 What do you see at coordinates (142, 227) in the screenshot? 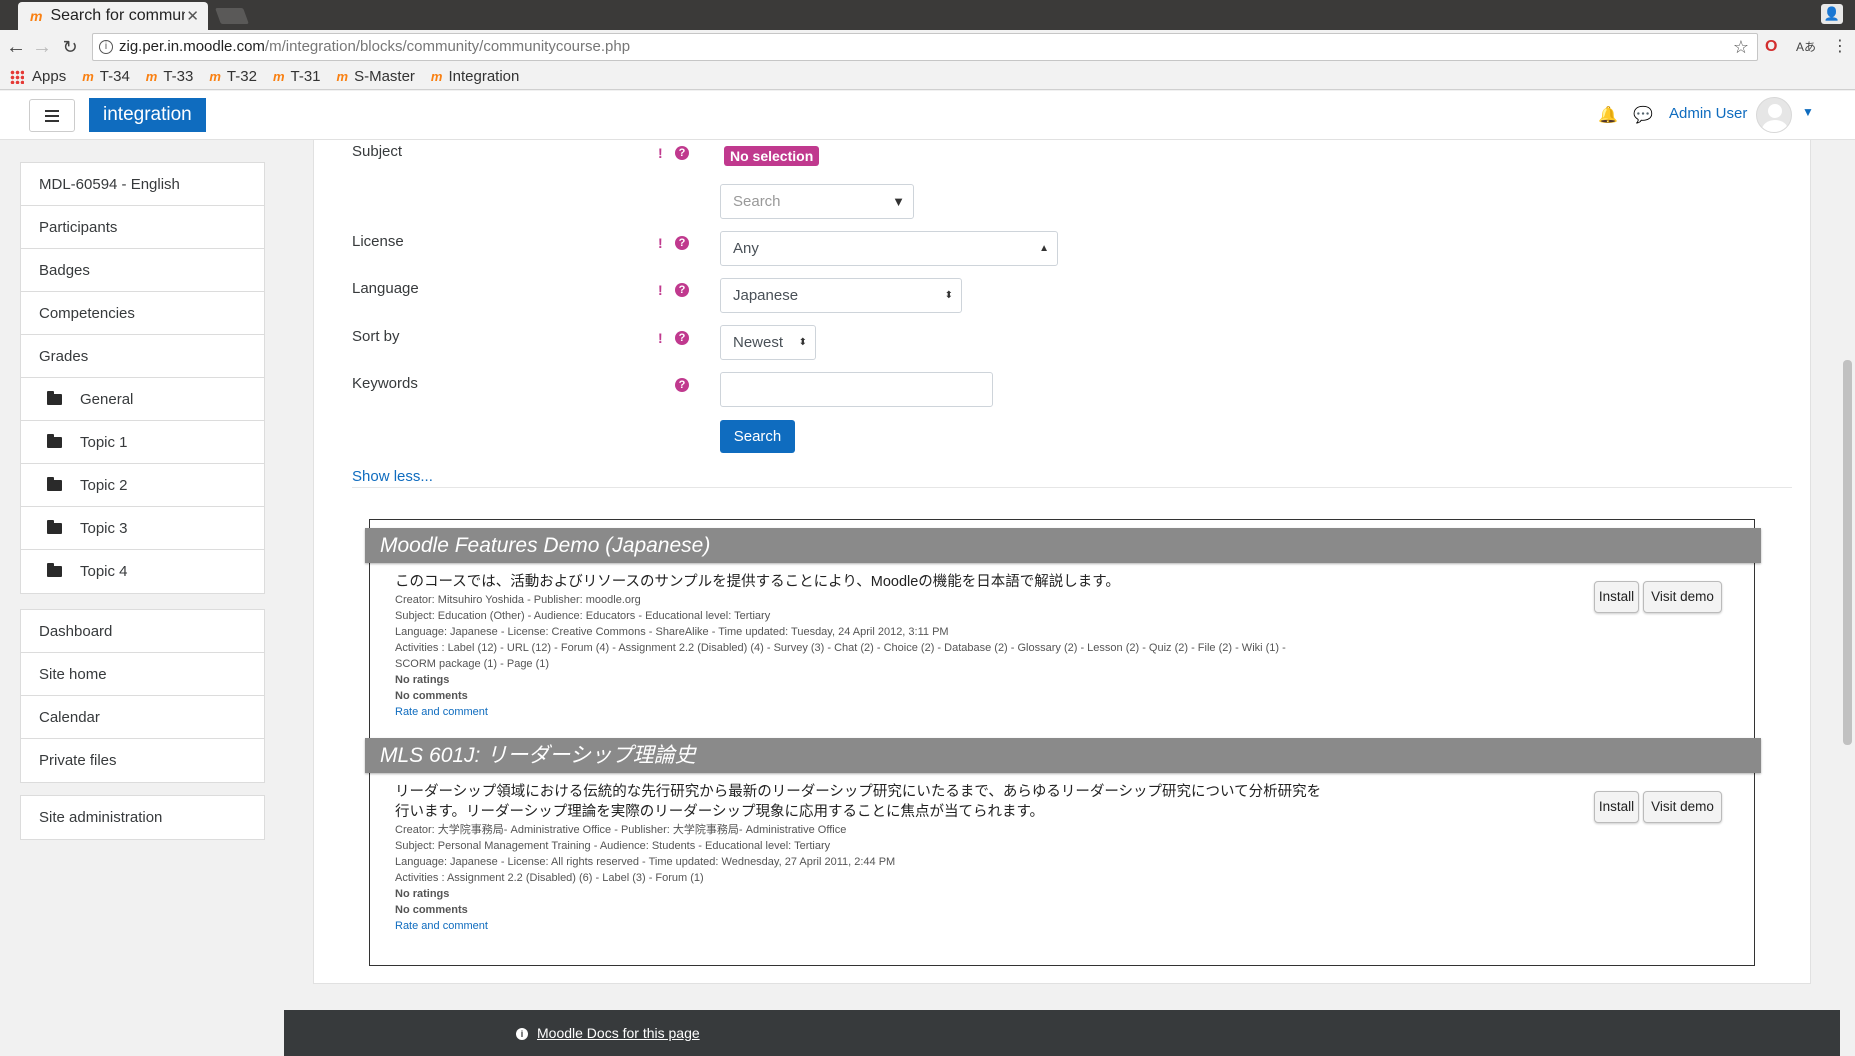
I see `nav-participants: Participants` at bounding box center [142, 227].